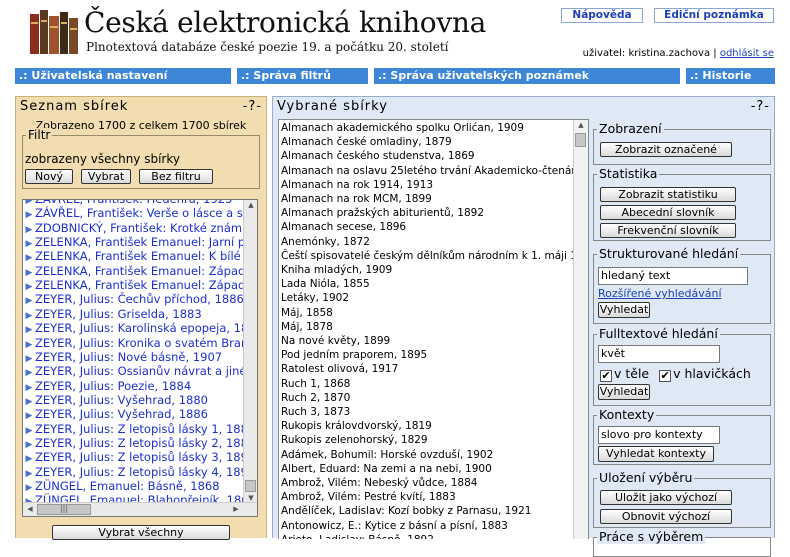 This screenshot has height=557, width=790. What do you see at coordinates (427, 384) in the screenshot?
I see `collection-item: Ruch 1, 1868` at bounding box center [427, 384].